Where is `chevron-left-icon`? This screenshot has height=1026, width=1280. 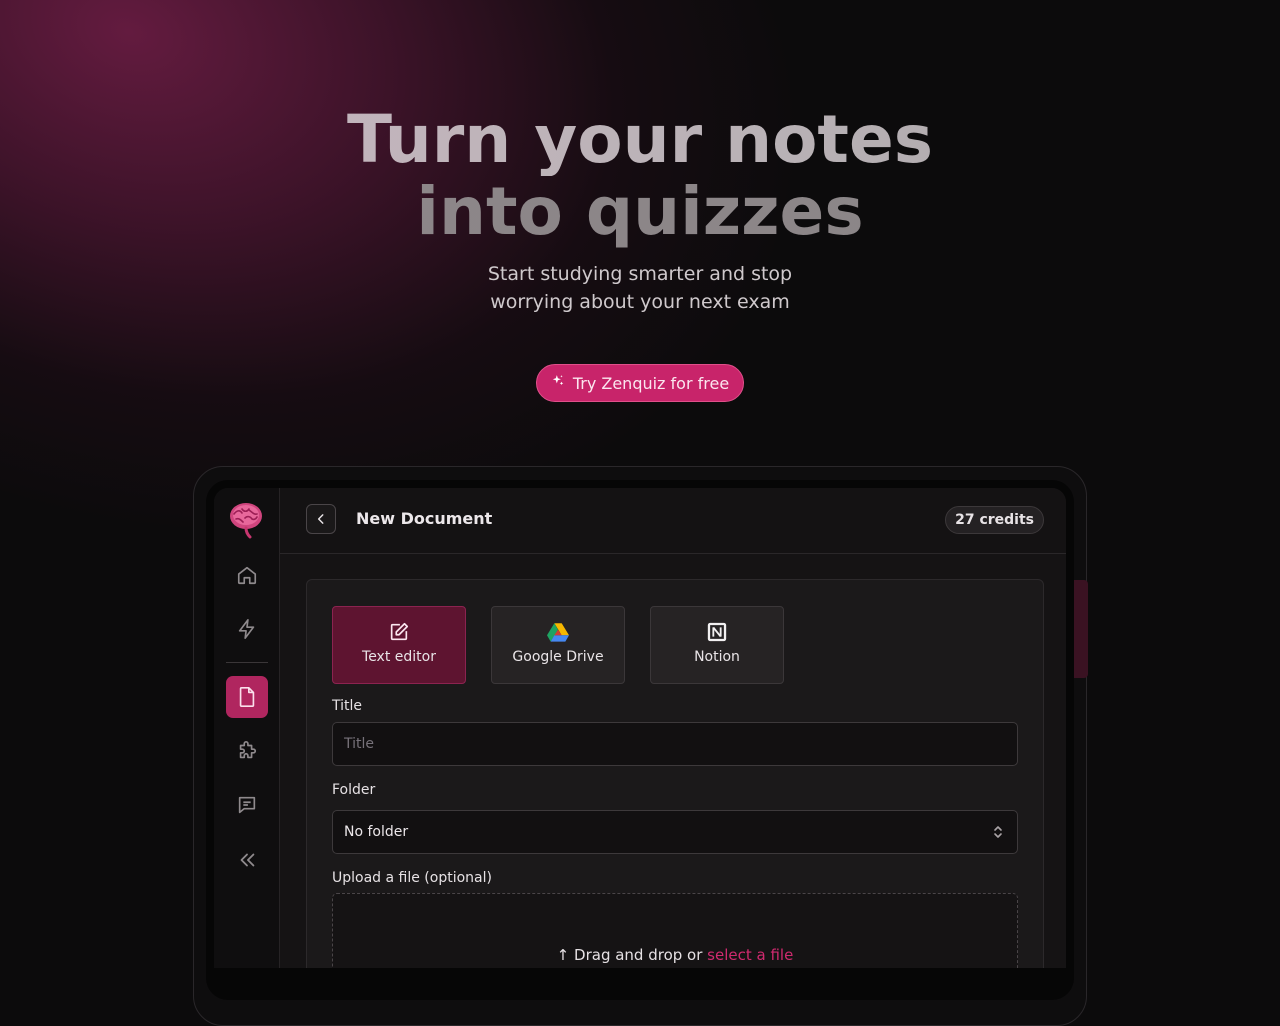 chevron-left-icon is located at coordinates (320, 519).